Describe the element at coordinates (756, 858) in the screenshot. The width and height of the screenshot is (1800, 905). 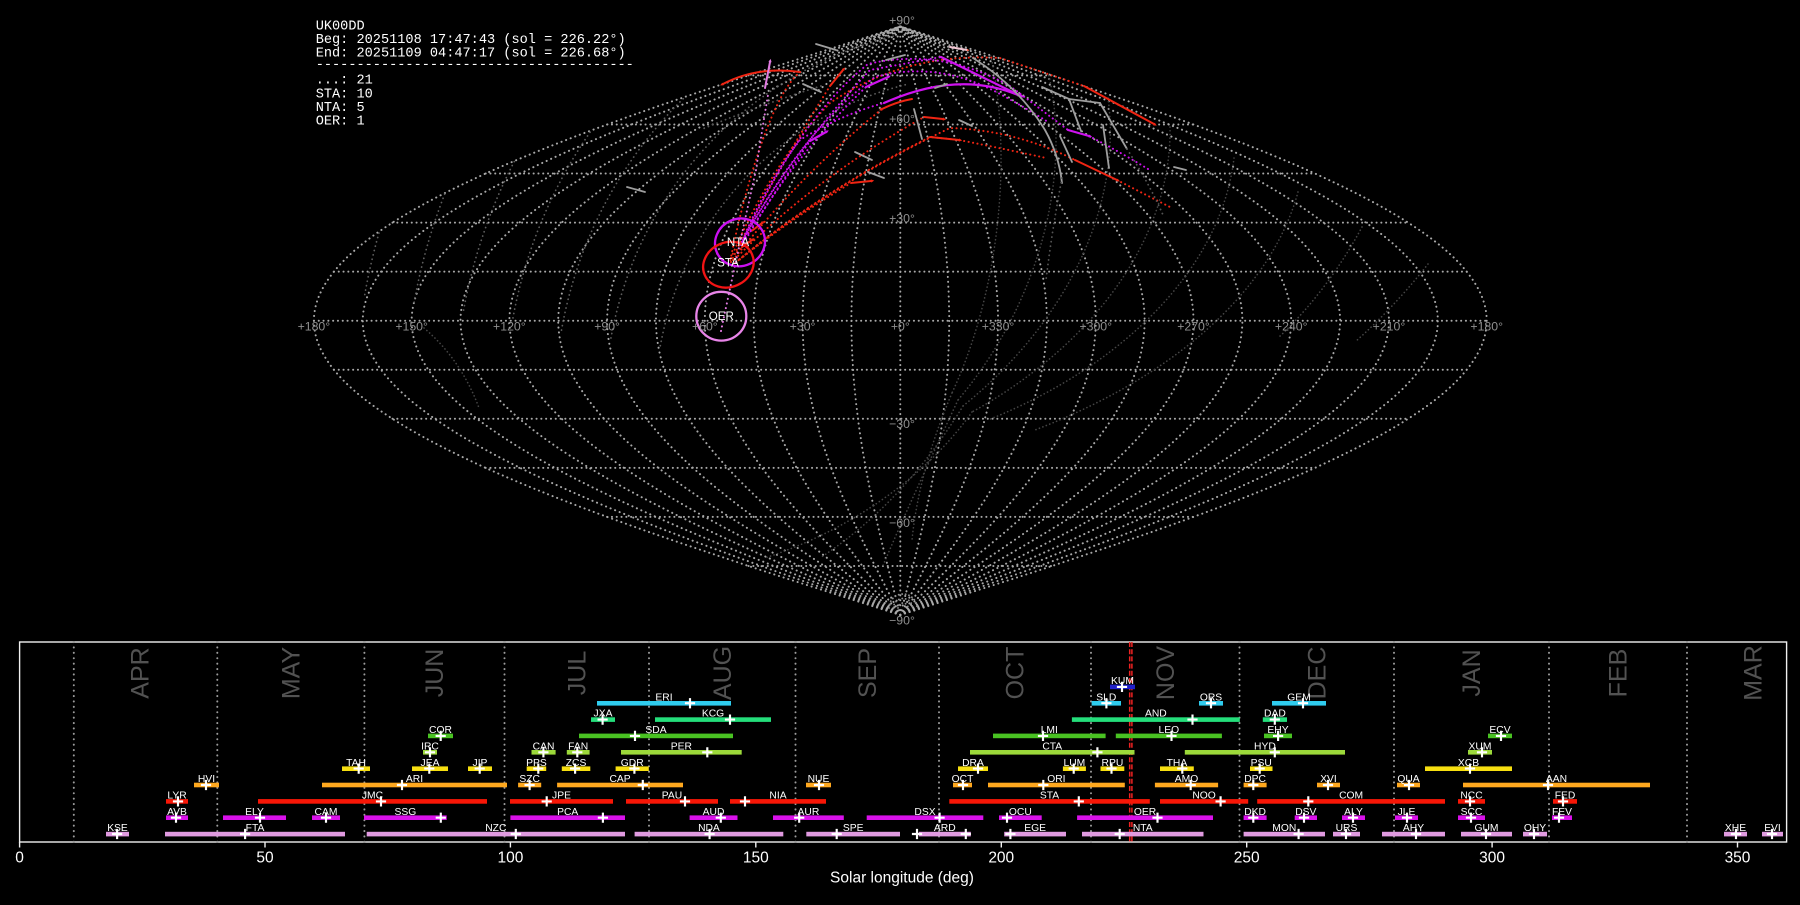
I see `svg-text: 150` at that location.